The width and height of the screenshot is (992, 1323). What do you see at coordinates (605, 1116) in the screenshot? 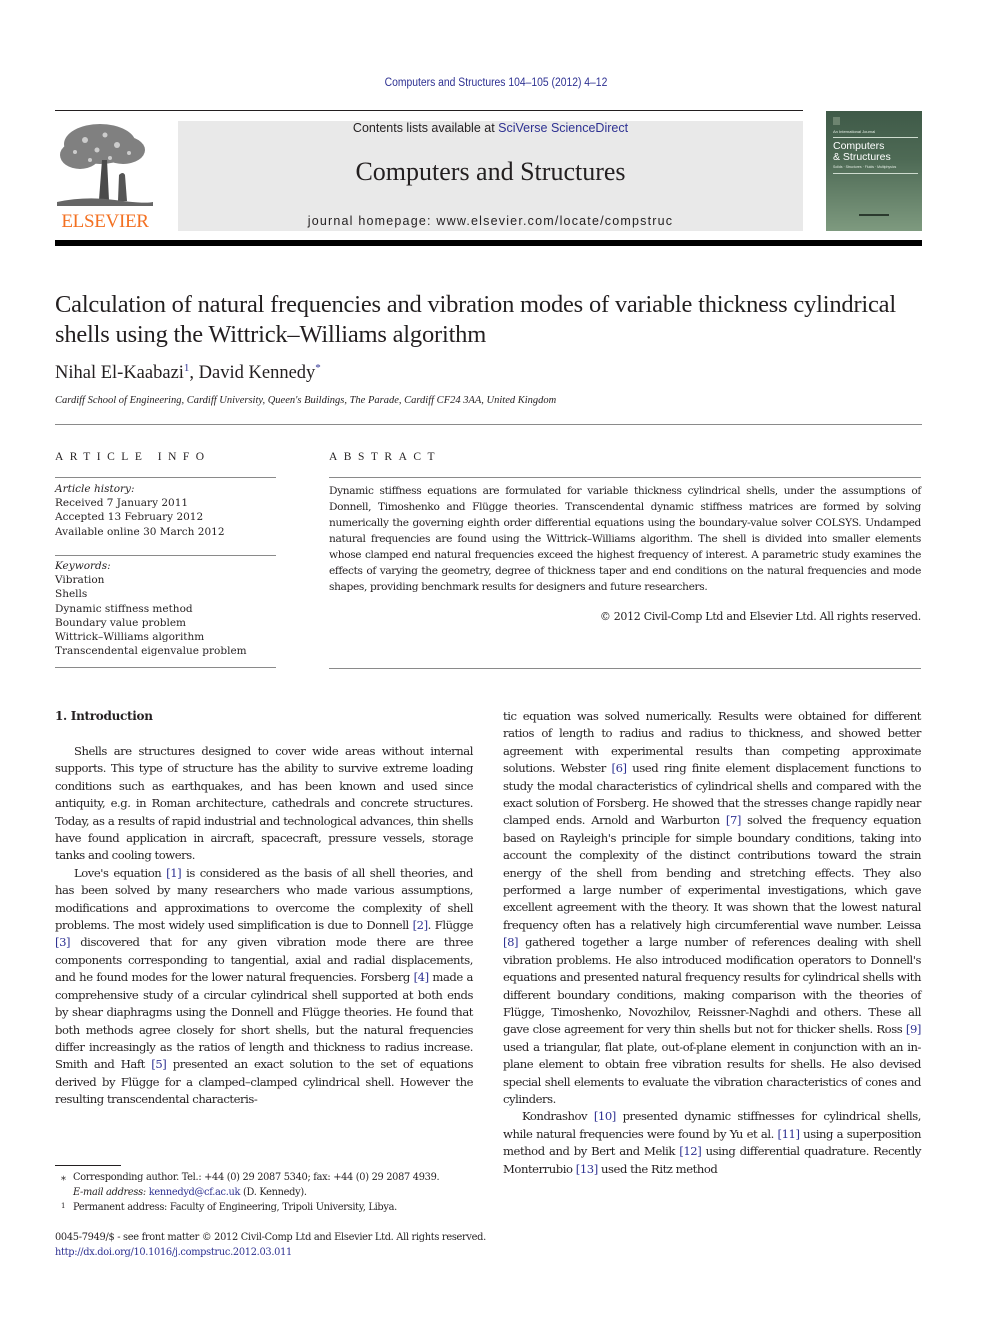
I see `citation-link: [10]` at bounding box center [605, 1116].